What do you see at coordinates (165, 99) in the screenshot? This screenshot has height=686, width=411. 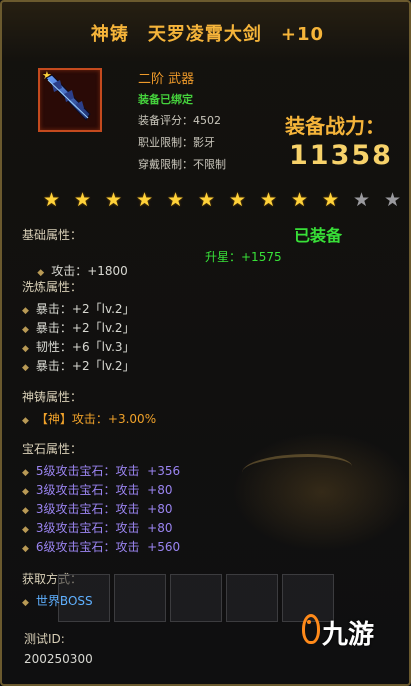 I see `bound-status: 装备已绑定` at bounding box center [165, 99].